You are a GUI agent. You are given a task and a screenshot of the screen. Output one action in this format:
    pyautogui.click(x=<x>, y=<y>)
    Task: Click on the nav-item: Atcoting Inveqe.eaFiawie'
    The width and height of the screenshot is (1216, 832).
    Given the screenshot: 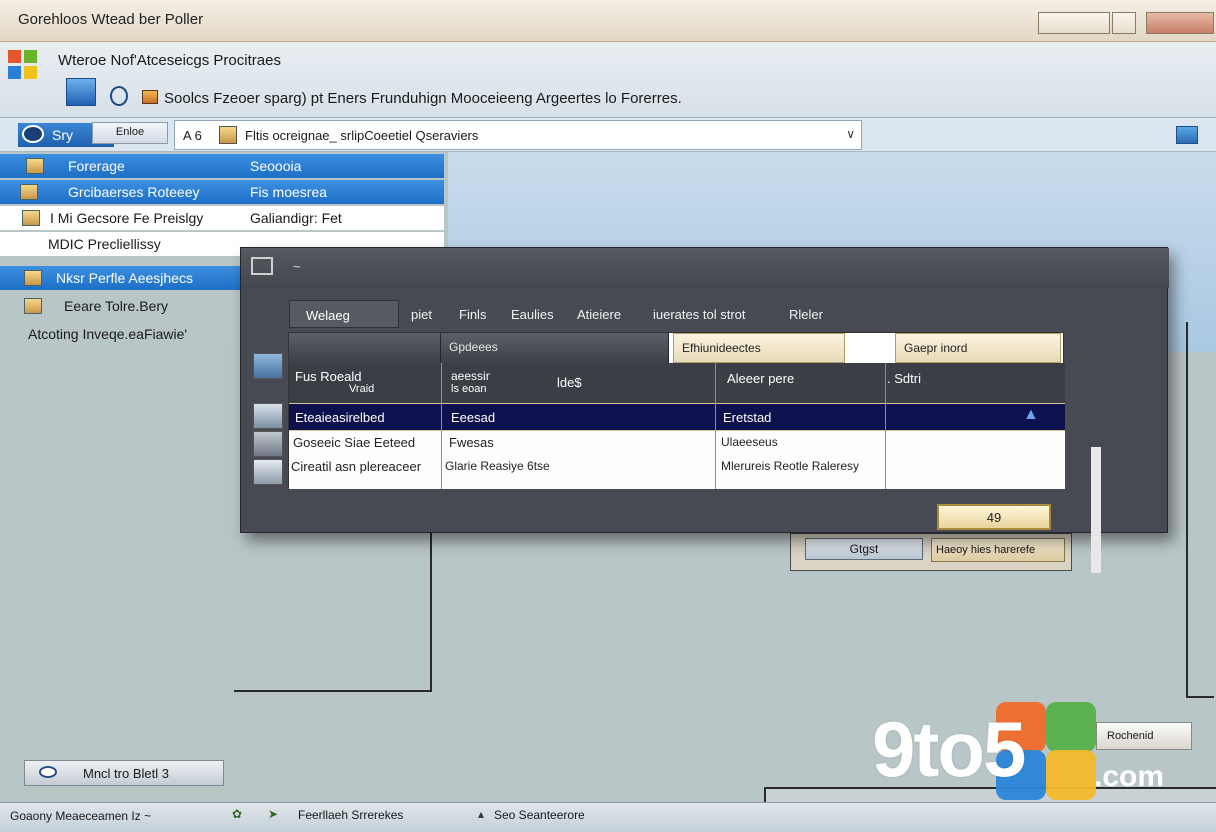 What is the action you would take?
    pyautogui.click(x=123, y=334)
    